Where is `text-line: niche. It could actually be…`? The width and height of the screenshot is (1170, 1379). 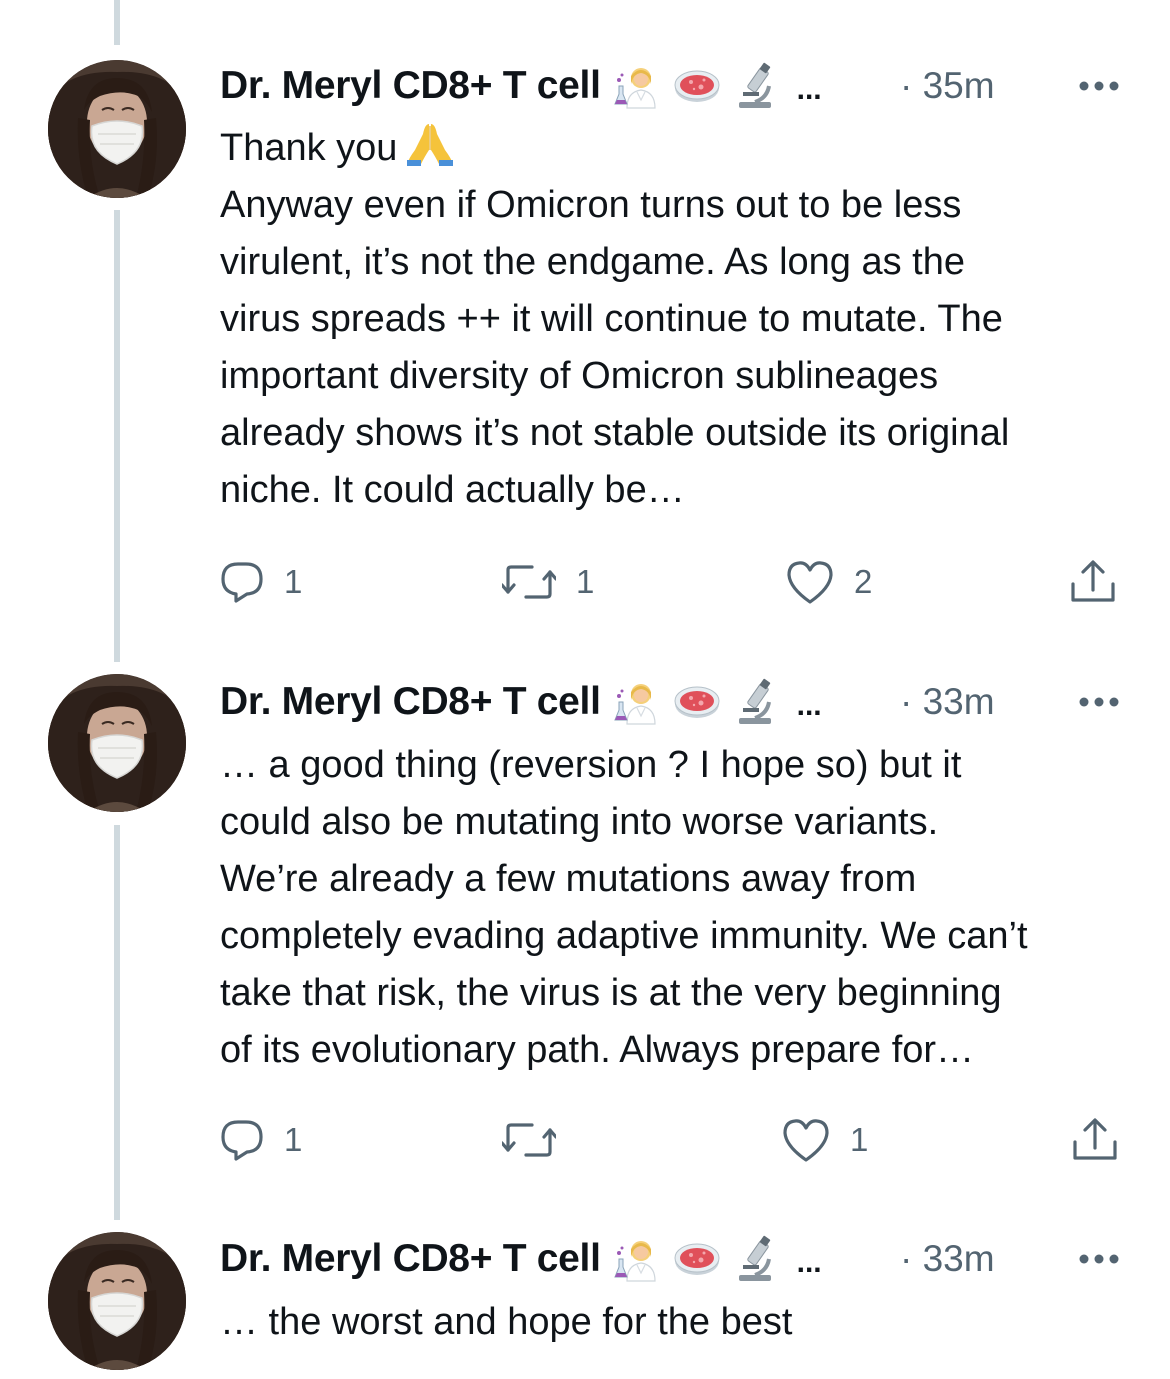 text-line: niche. It could actually be… is located at coordinates (452, 490).